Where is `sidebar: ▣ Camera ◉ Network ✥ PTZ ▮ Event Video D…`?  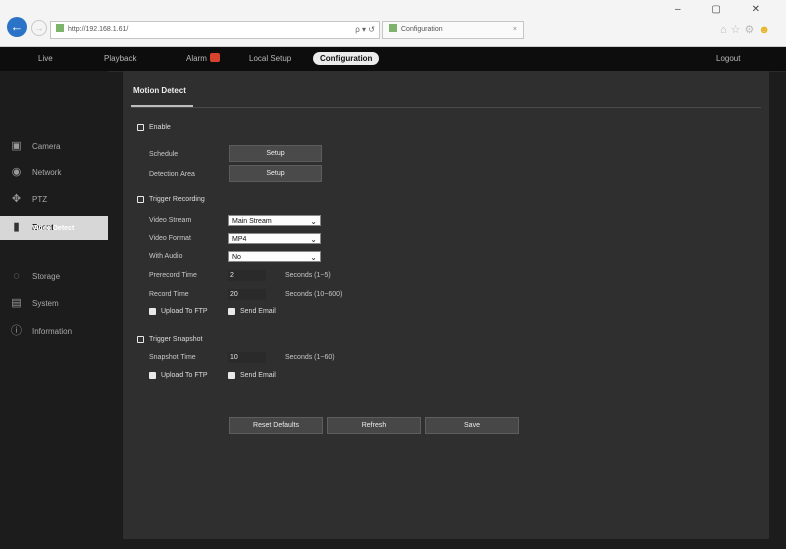
sidebar: ▣ Camera ◉ Network ✥ PTZ ▮ Event Video D… is located at coordinates (54, 310).